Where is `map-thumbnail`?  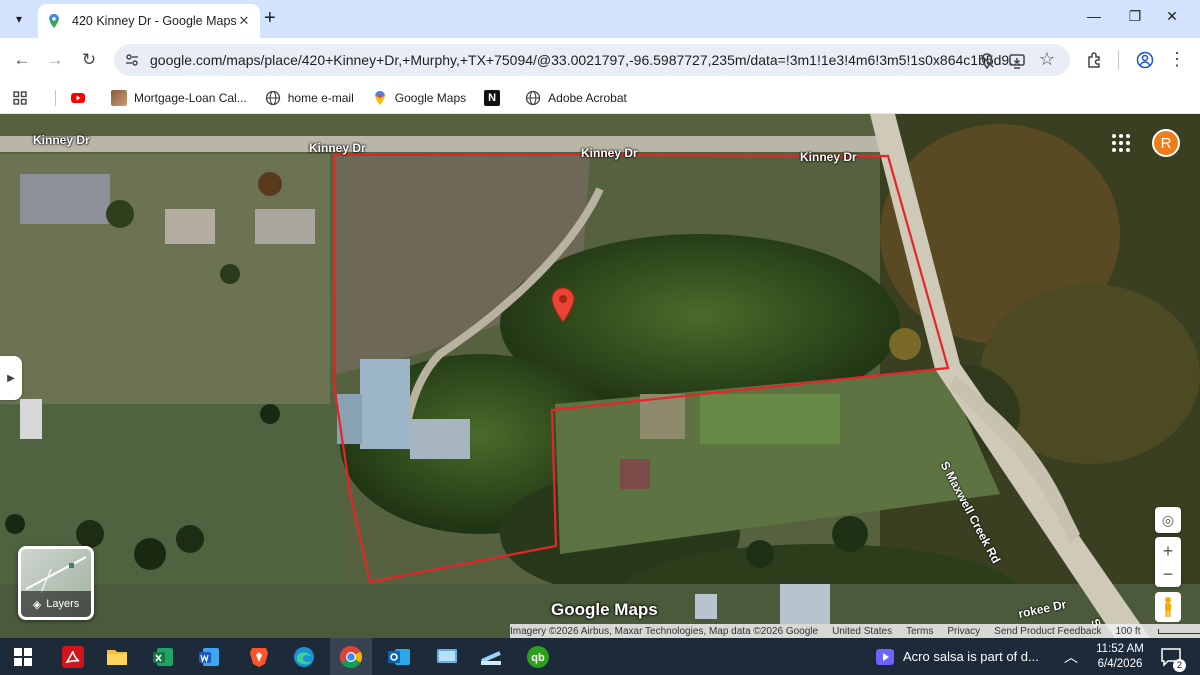
map-thumbnail is located at coordinates (56, 575).